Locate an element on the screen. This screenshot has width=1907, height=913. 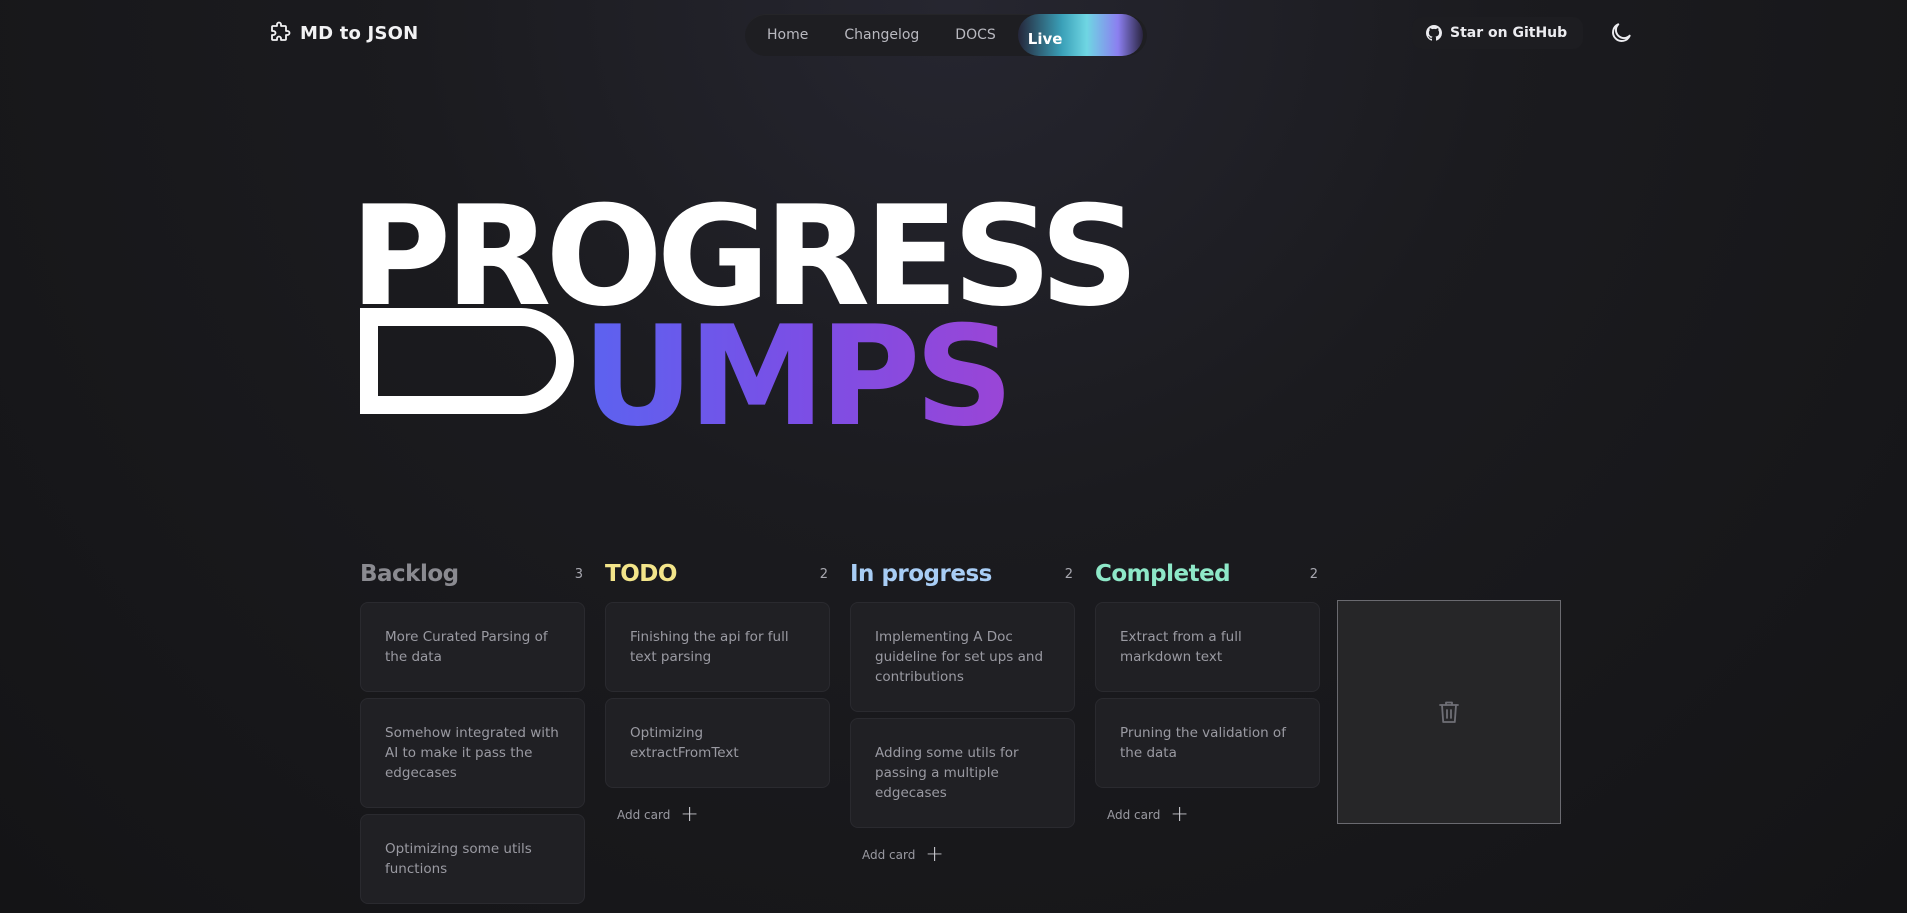
nav-link-changelog: Changelog is located at coordinates (881, 35).